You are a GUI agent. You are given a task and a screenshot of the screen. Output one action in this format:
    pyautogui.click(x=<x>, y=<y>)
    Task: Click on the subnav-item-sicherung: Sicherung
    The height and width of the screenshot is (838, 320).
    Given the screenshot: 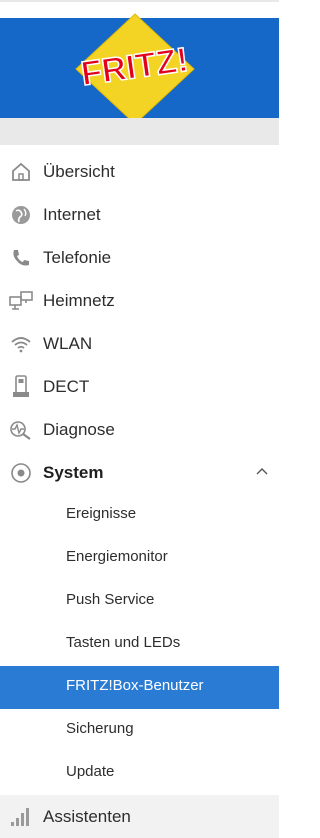 What is the action you would take?
    pyautogui.click(x=139, y=730)
    